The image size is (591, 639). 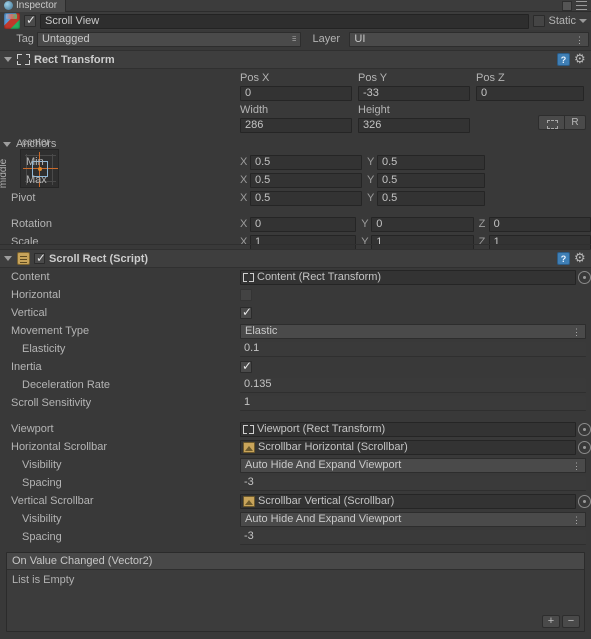 I want to click on width-header: Width, so click(x=254, y=110).